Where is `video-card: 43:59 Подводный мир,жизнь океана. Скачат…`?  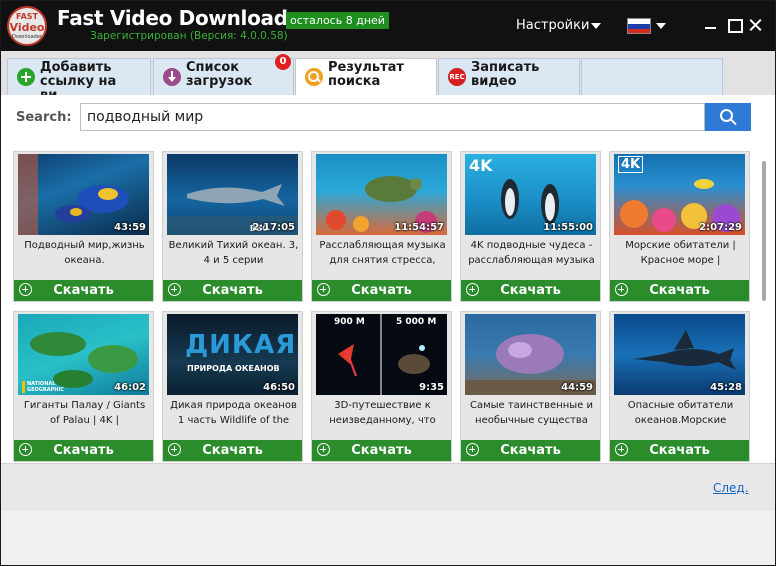 video-card: 43:59 Подводный мир,жизнь океана. Скачат… is located at coordinates (83, 226).